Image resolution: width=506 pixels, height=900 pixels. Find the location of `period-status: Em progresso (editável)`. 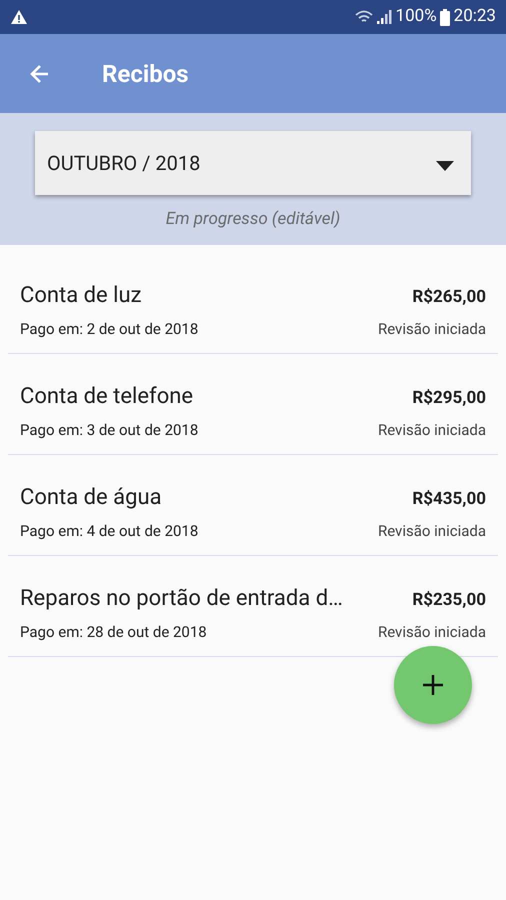

period-status: Em progresso (editável) is located at coordinates (253, 219).